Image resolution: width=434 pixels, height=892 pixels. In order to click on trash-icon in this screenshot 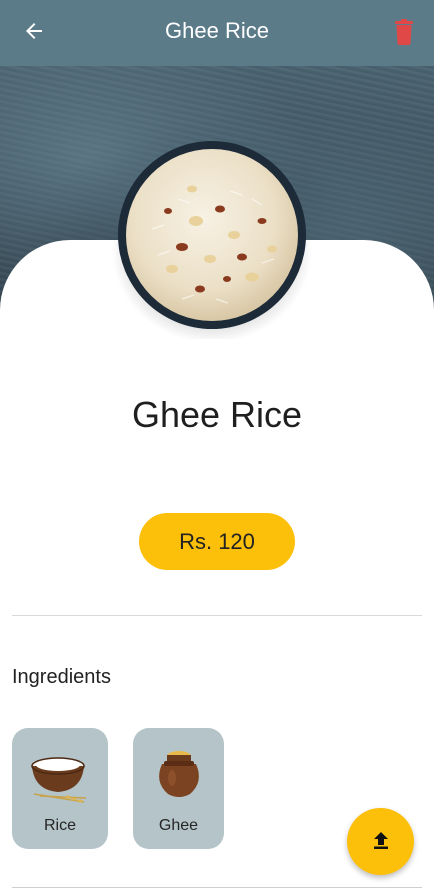, I will do `click(404, 32)`.